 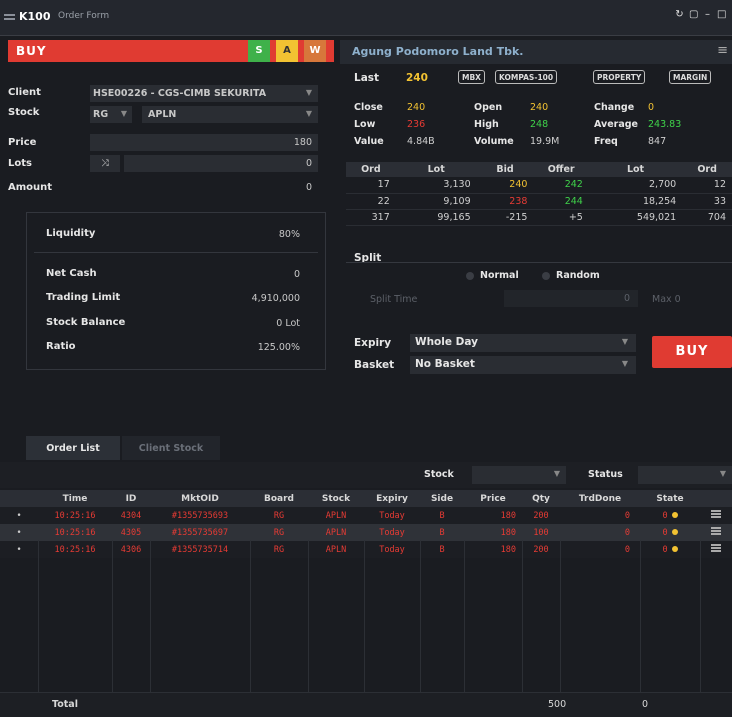 What do you see at coordinates (523, 343) in the screenshot?
I see `expiry-select: Whole Day ▼` at bounding box center [523, 343].